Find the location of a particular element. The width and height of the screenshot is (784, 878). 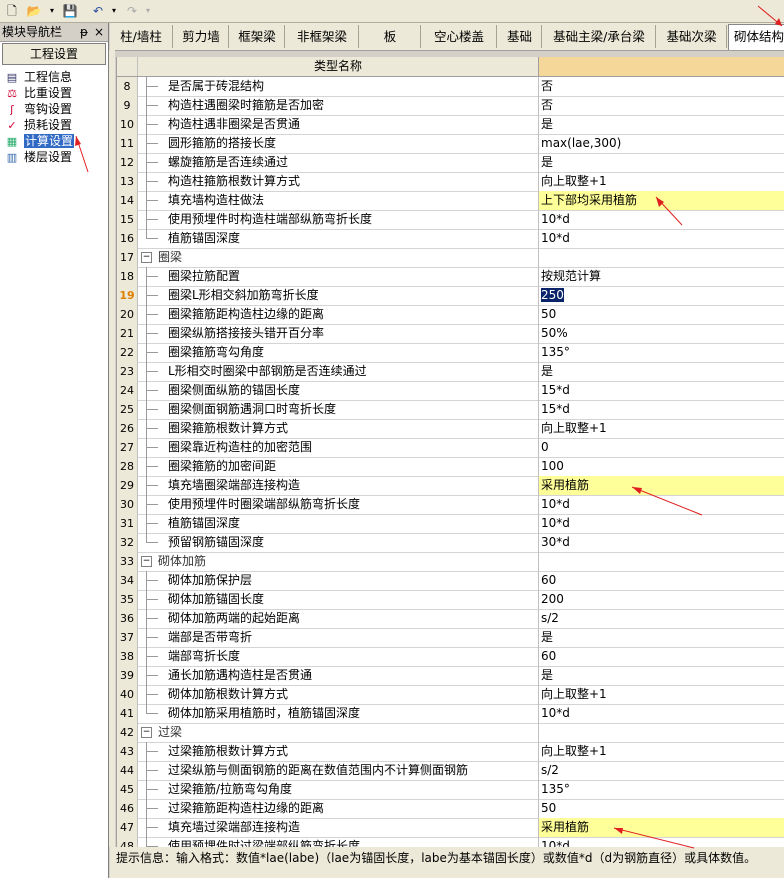

nav-item: ⚖ 比重设置 is located at coordinates (54, 93).